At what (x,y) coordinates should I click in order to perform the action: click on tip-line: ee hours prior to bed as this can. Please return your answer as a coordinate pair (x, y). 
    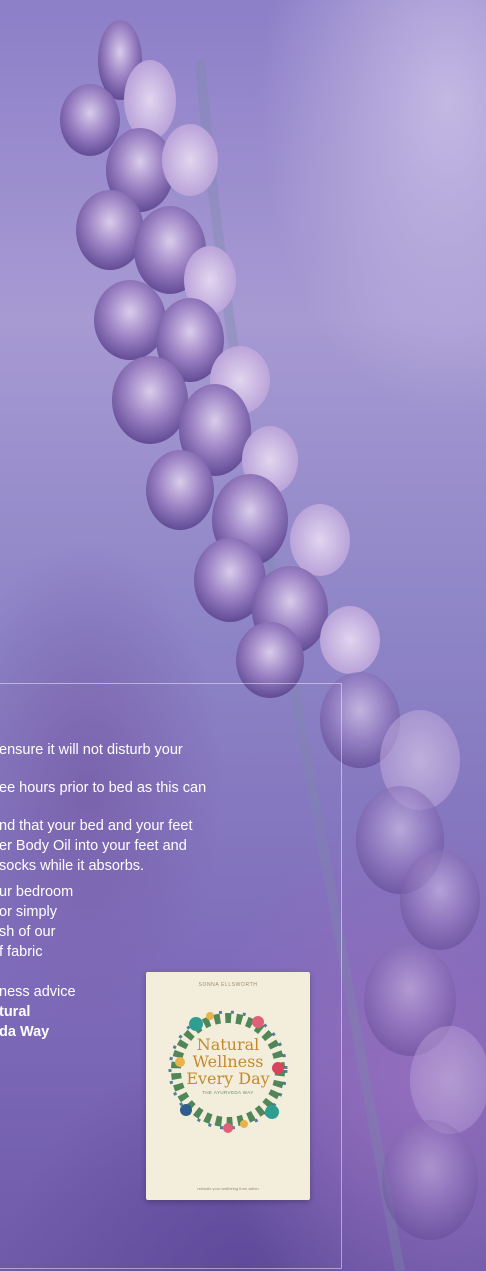
    Looking at the image, I should click on (103, 788).